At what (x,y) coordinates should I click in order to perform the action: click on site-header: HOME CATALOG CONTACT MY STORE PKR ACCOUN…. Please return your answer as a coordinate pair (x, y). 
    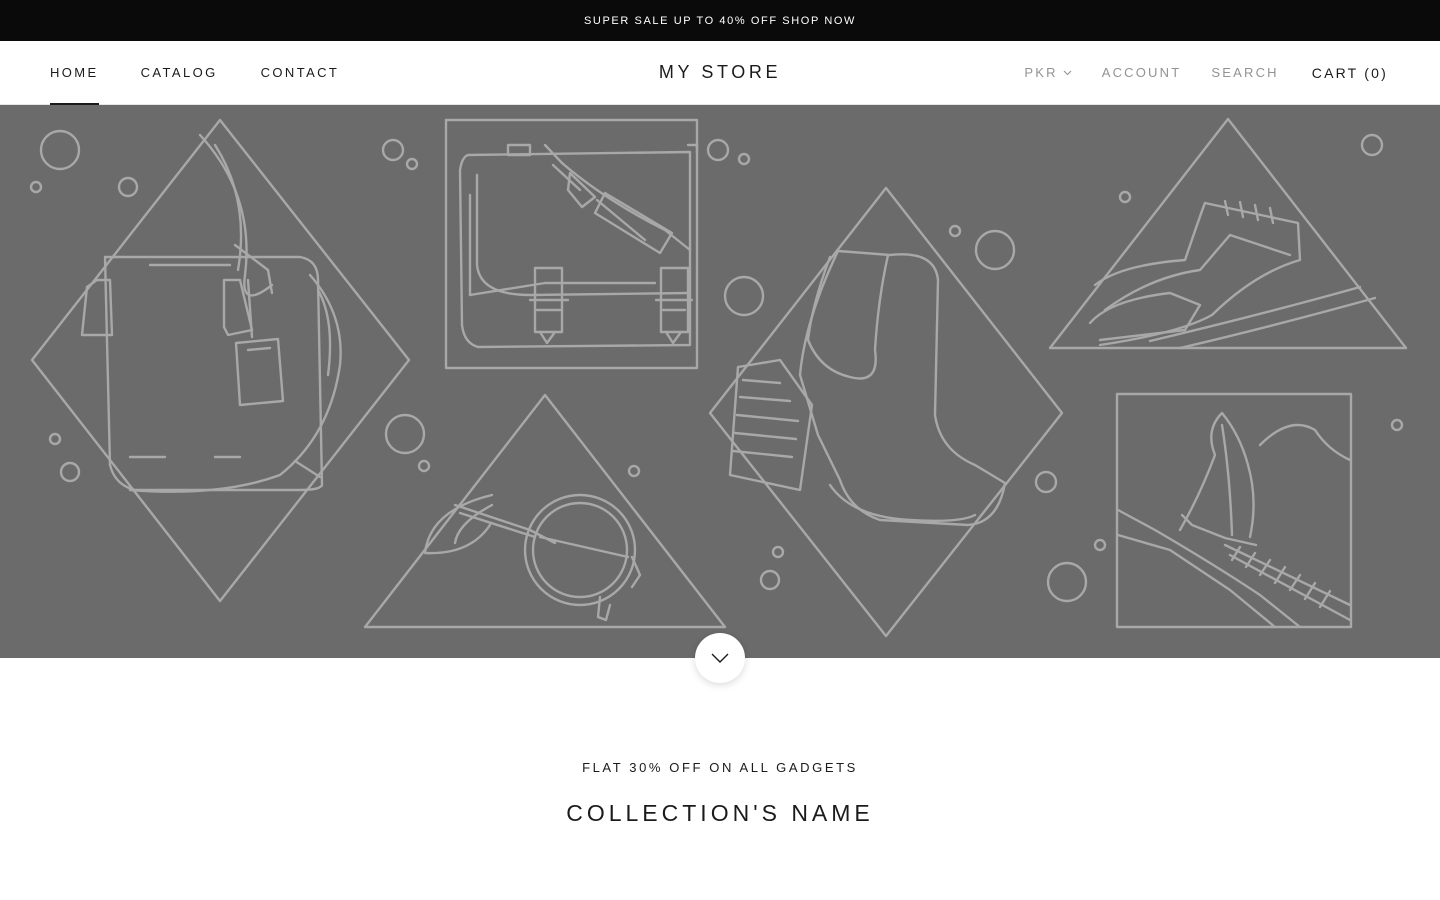
    Looking at the image, I should click on (720, 73).